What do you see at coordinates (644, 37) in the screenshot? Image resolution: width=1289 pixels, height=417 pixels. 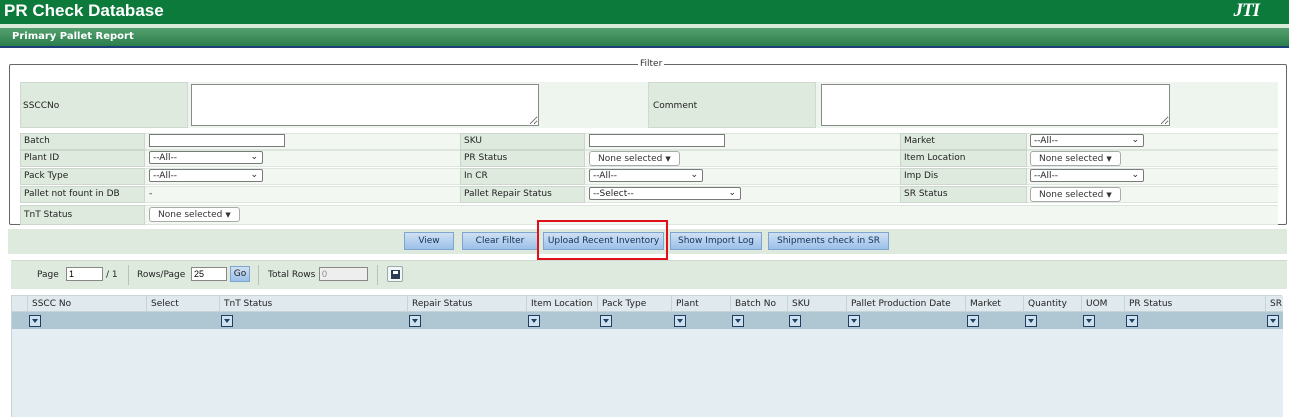 I see `page-title: Primary Pallet Report` at bounding box center [644, 37].